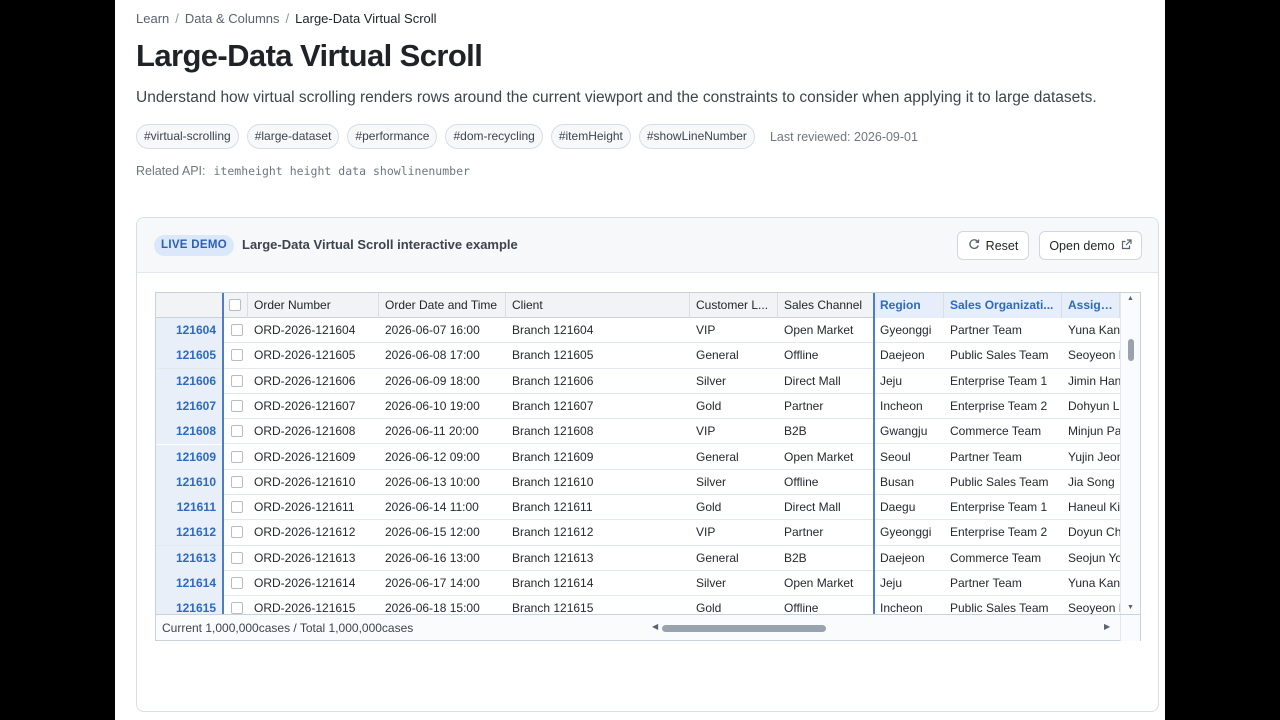  Describe the element at coordinates (999, 405) in the screenshot. I see `cell-sales-organization: Enterprise Team 2` at that location.